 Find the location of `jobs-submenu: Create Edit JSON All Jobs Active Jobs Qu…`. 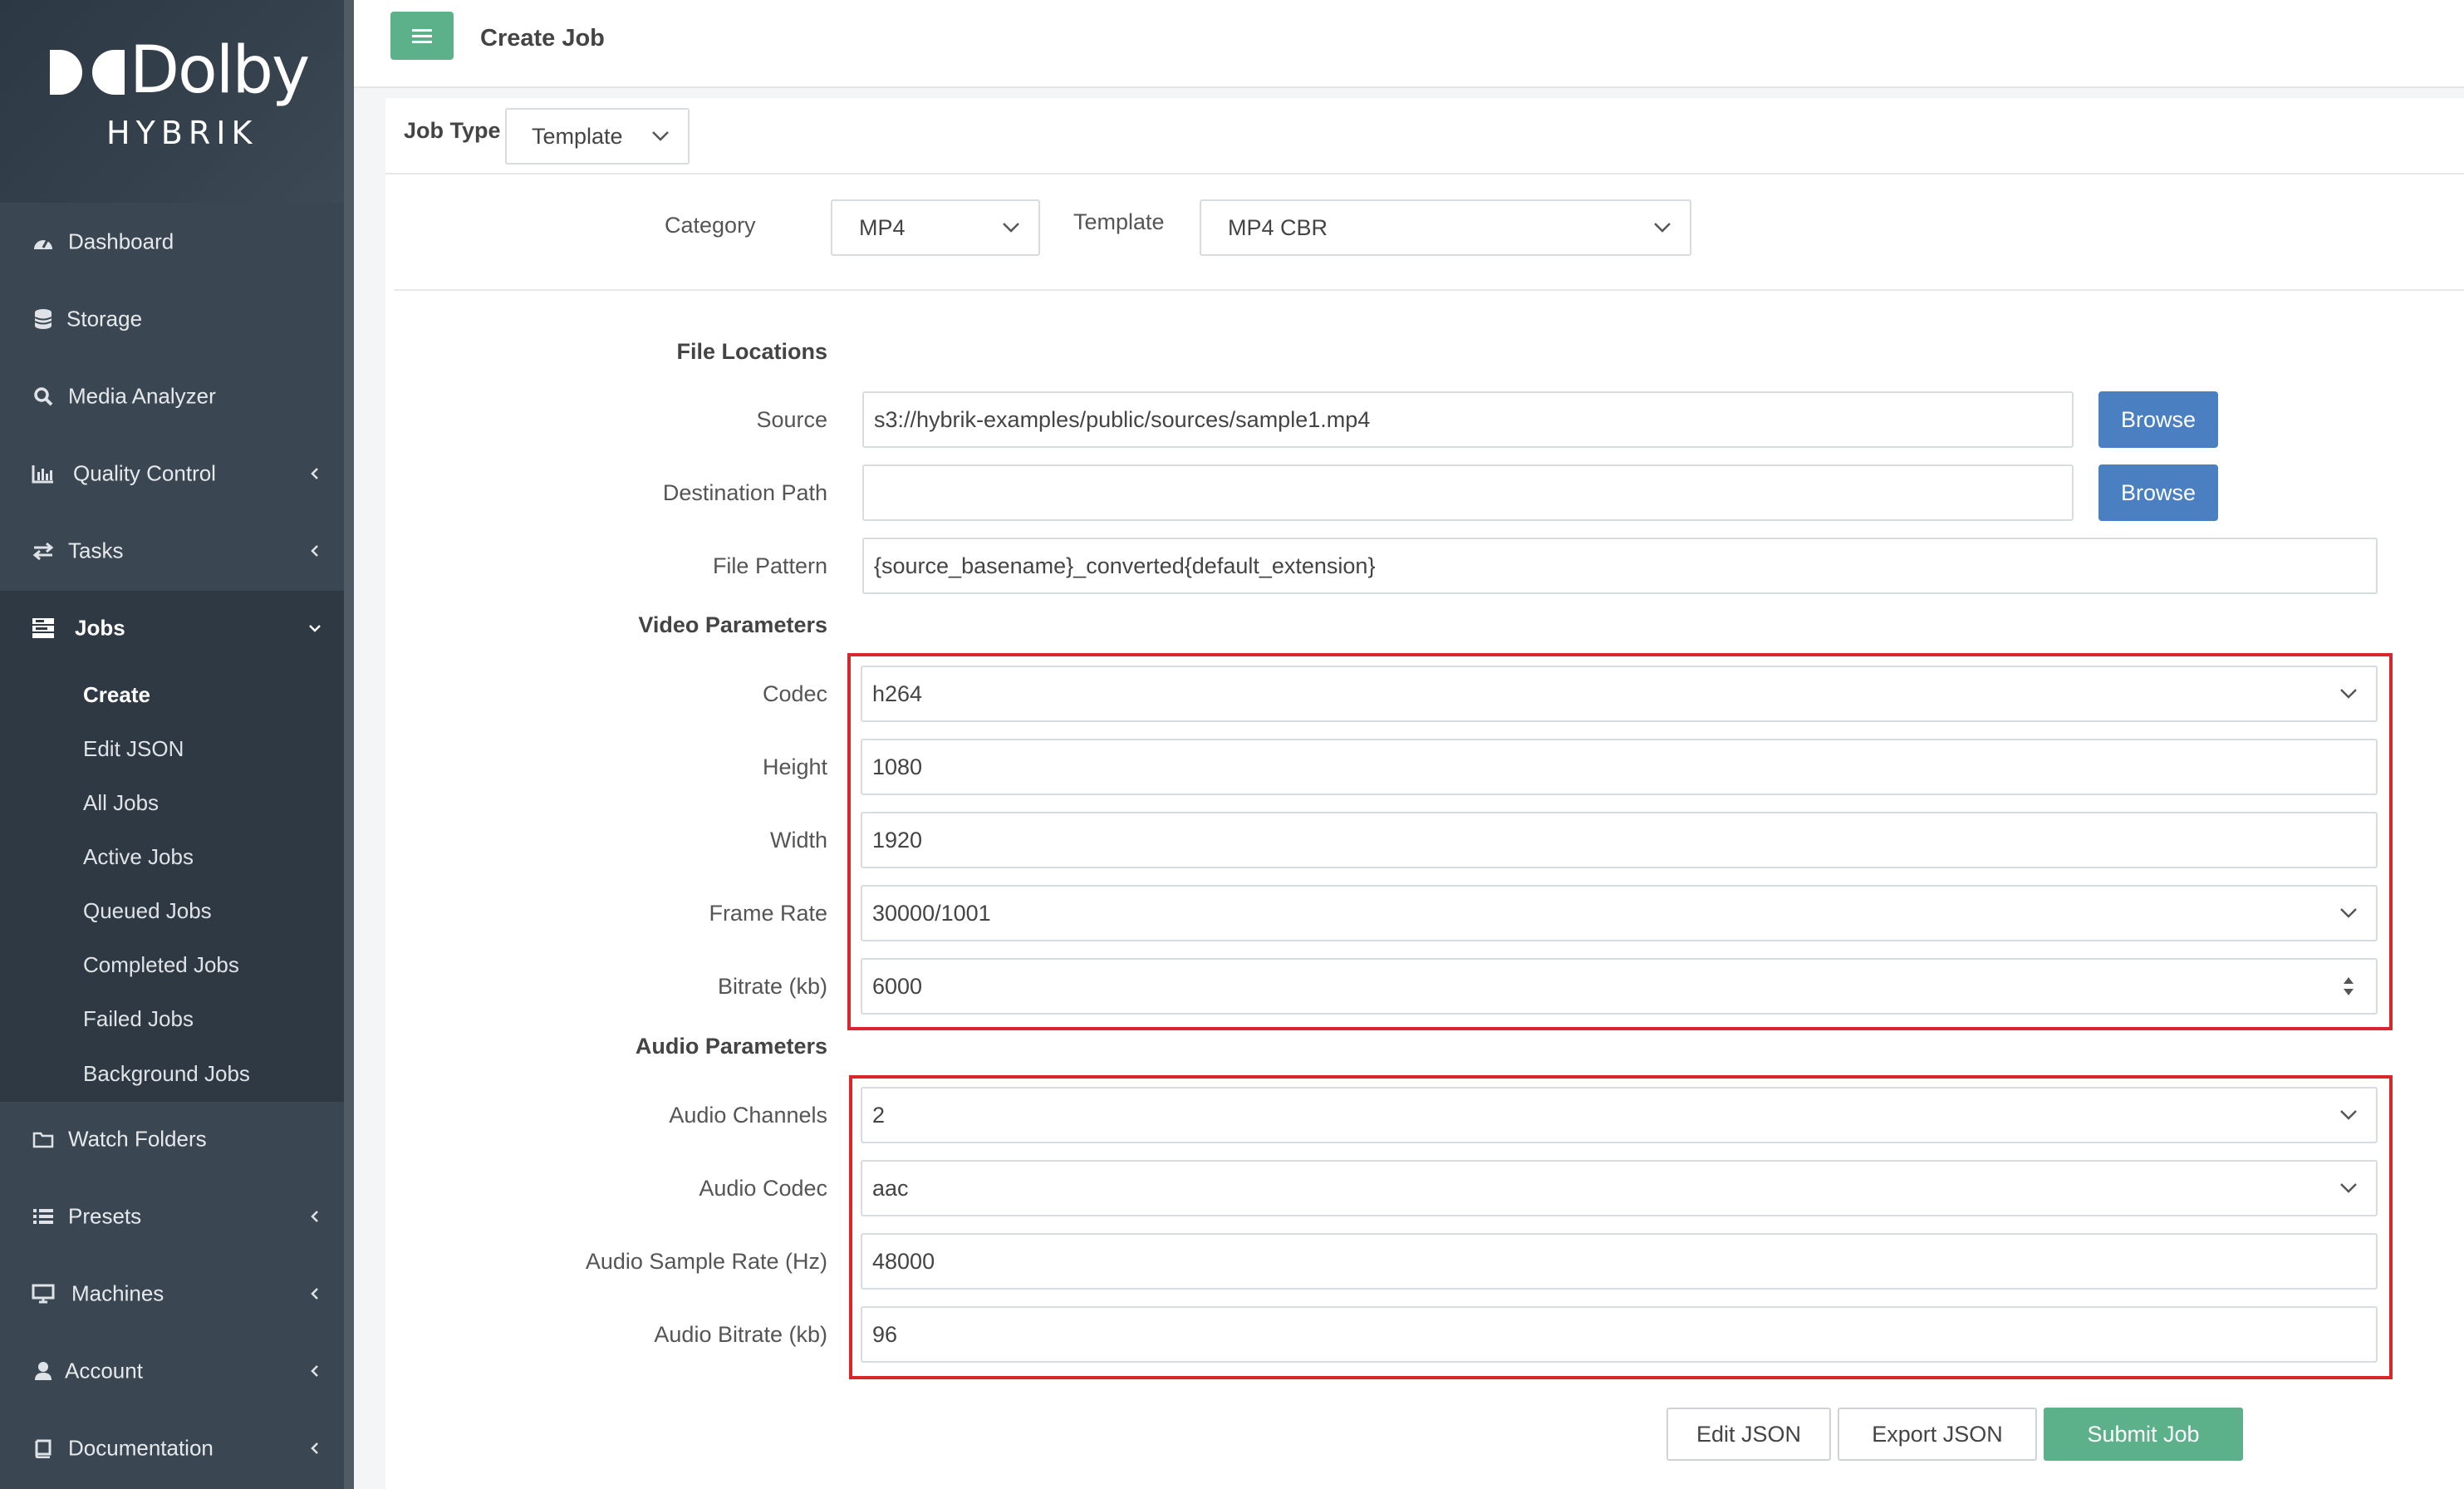

jobs-submenu: Create Edit JSON All Jobs Active Jobs Qu… is located at coordinates (172, 882).